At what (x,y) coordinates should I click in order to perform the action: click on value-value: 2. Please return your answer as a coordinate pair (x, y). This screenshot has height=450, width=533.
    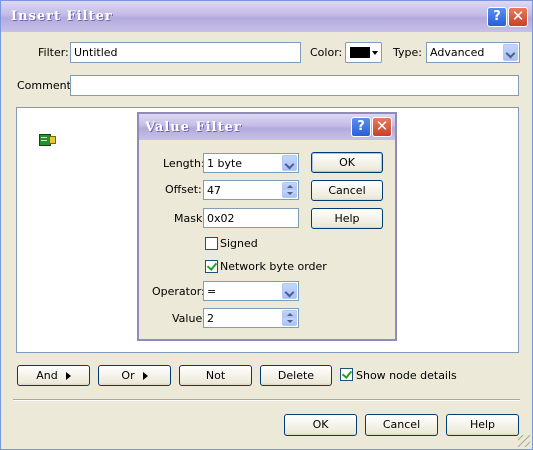
    Looking at the image, I should click on (210, 318).